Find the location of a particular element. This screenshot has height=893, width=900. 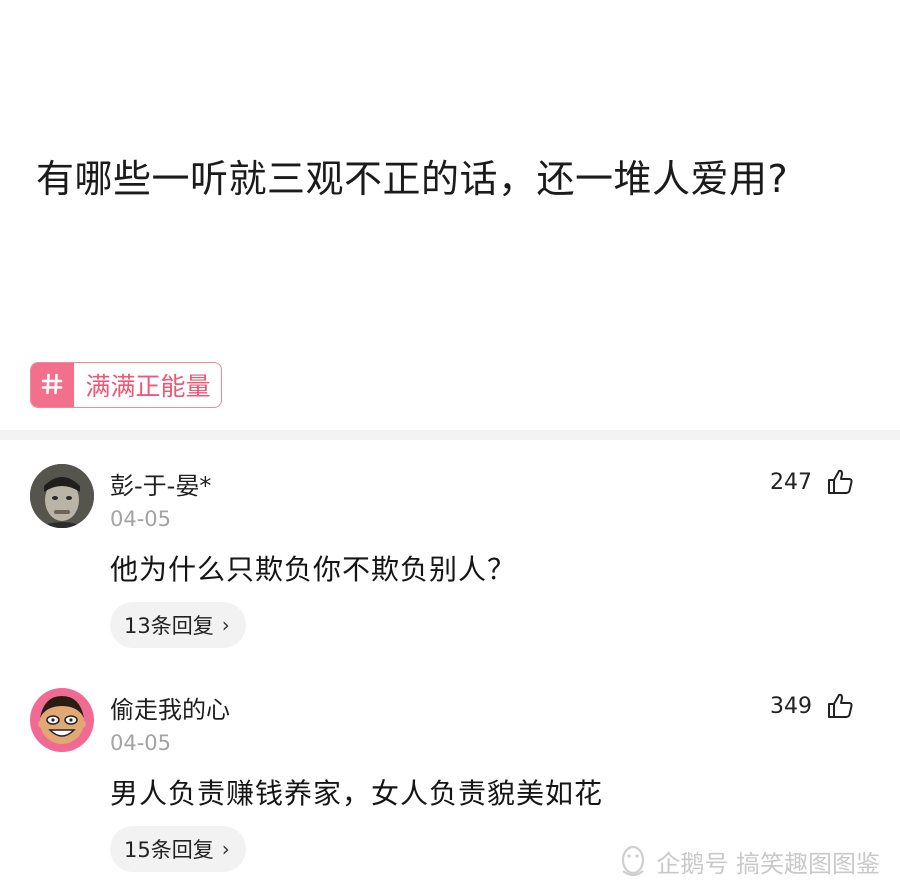

comment-text: 男人负责赚钱养家，女人负责貌美如花 is located at coordinates (357, 793).